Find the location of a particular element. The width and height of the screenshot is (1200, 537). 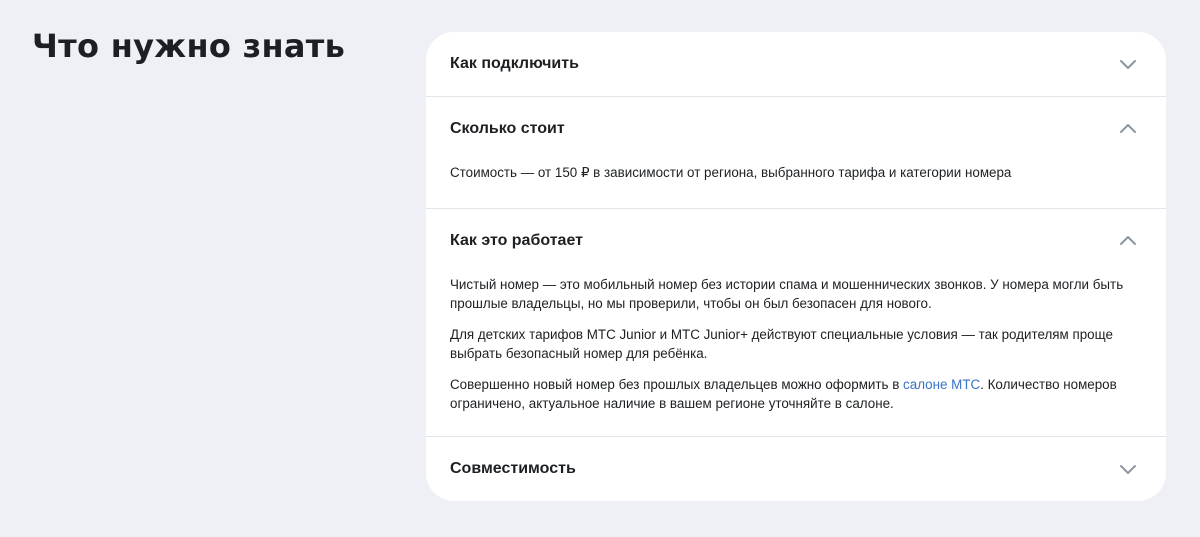

faq-header-how-to-connect: Как подключить is located at coordinates (796, 64).